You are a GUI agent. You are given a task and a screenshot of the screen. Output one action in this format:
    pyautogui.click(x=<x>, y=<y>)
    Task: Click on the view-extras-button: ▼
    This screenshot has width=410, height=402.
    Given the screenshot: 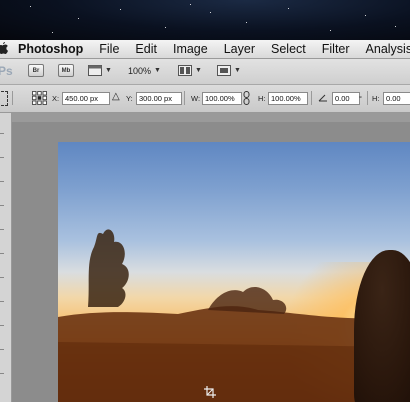 What is the action you would take?
    pyautogui.click(x=100, y=70)
    